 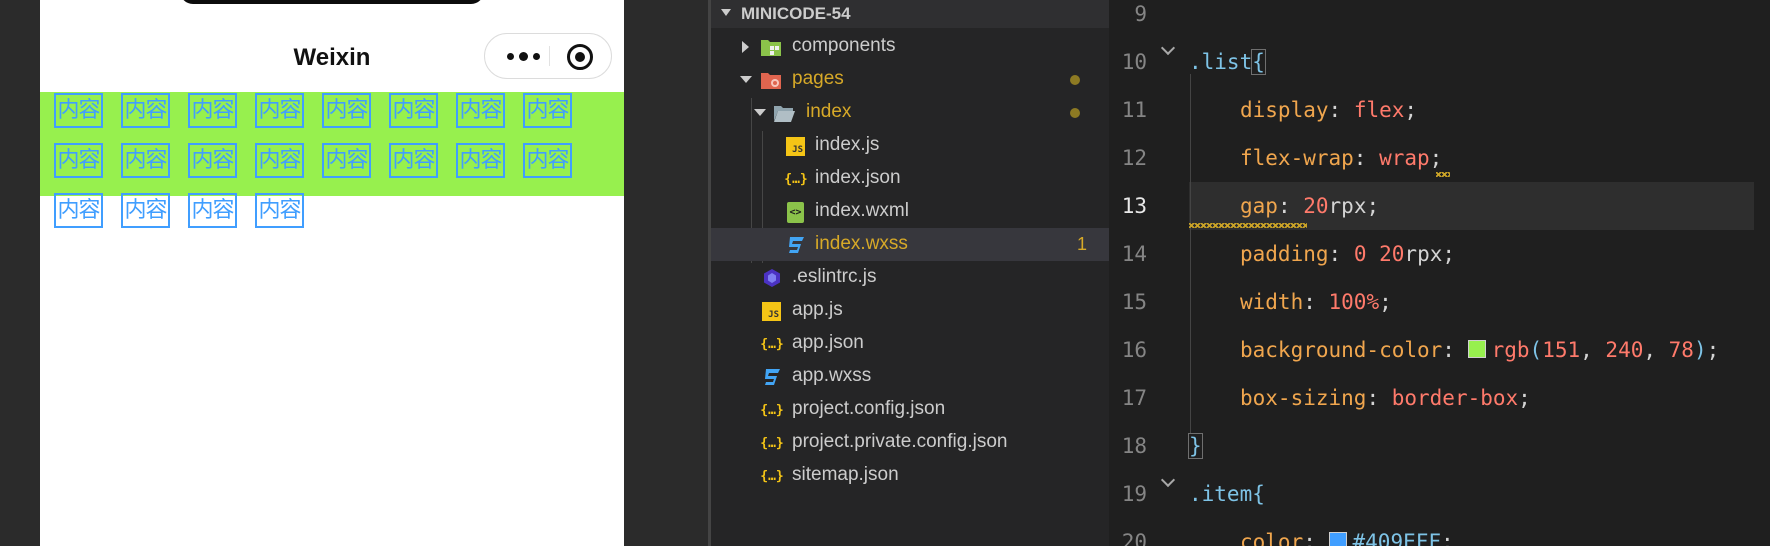 I want to click on line-number: 14, so click(x=1134, y=254).